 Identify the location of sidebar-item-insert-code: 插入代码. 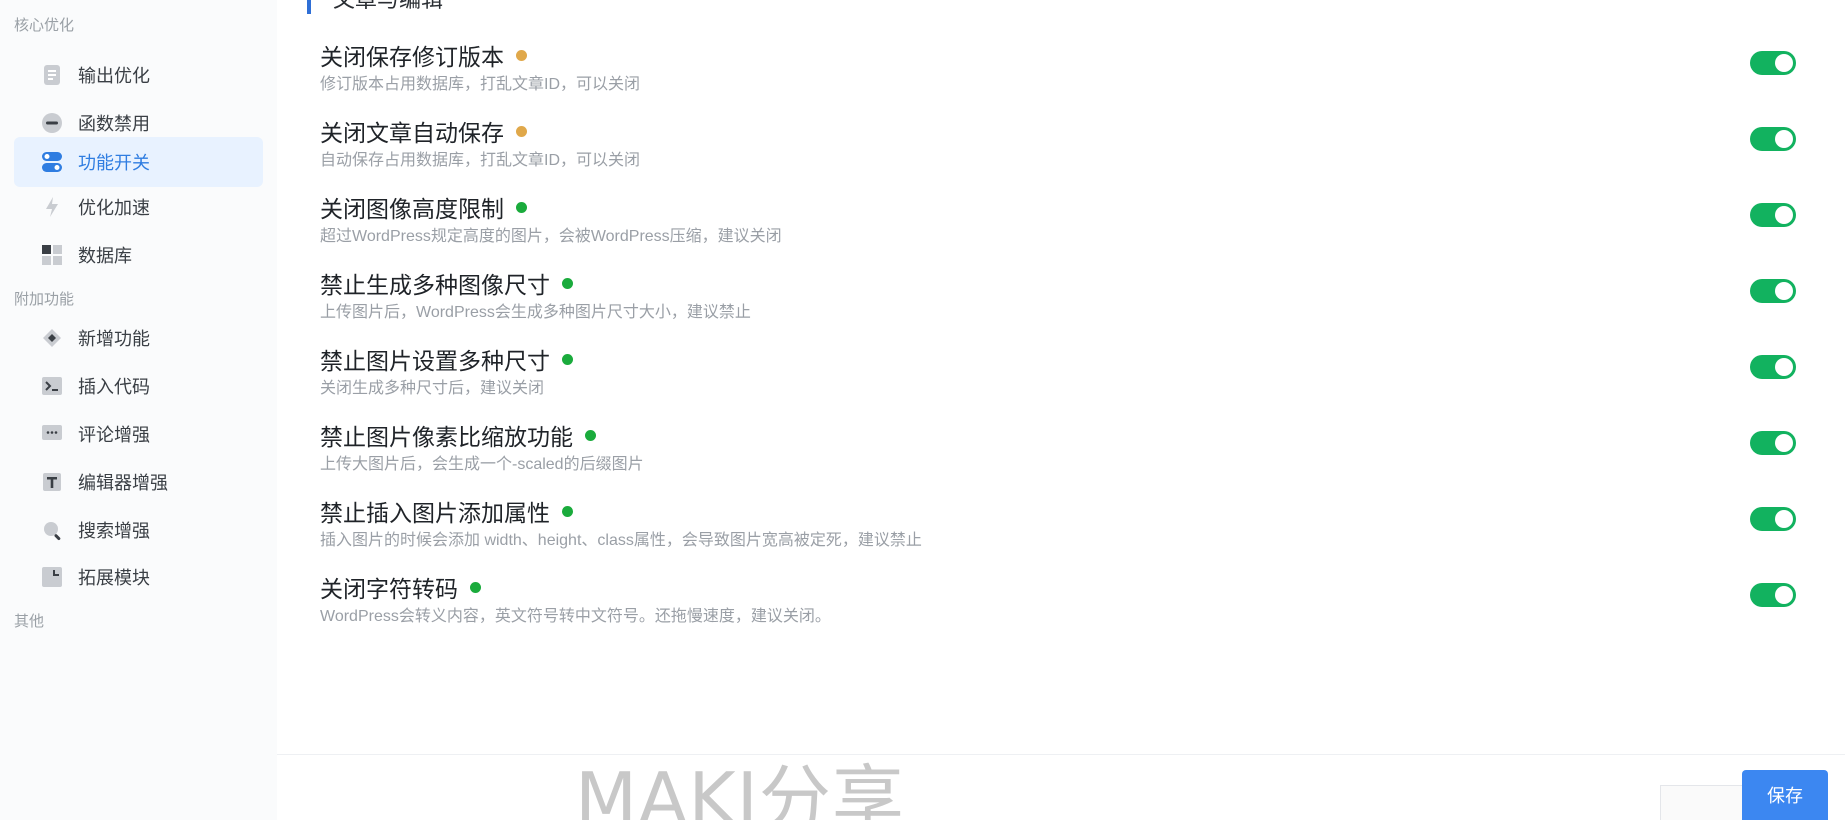
(138, 386).